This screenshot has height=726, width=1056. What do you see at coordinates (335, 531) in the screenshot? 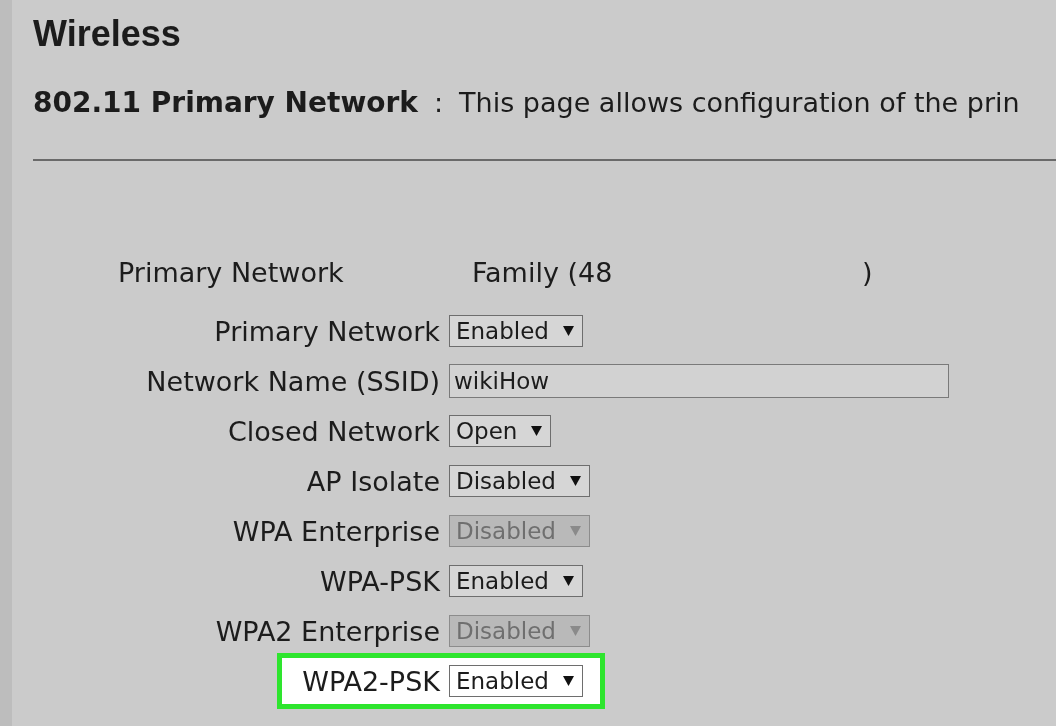
I see `field-label: WPA Enterprise` at bounding box center [335, 531].